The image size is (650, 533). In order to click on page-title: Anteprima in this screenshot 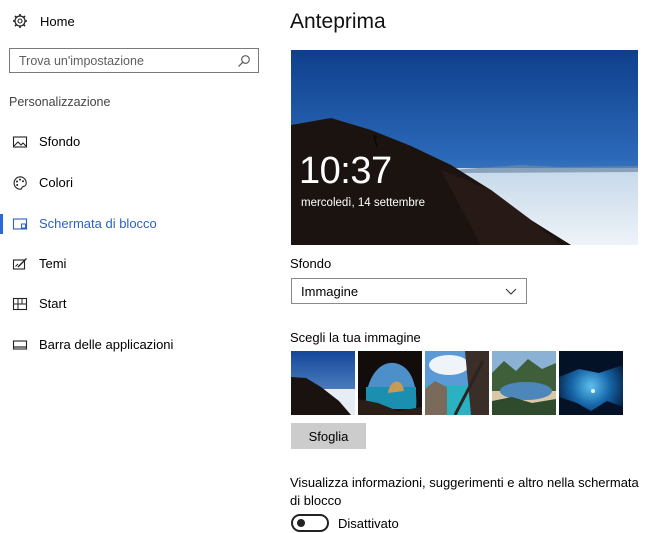, I will do `click(338, 21)`.